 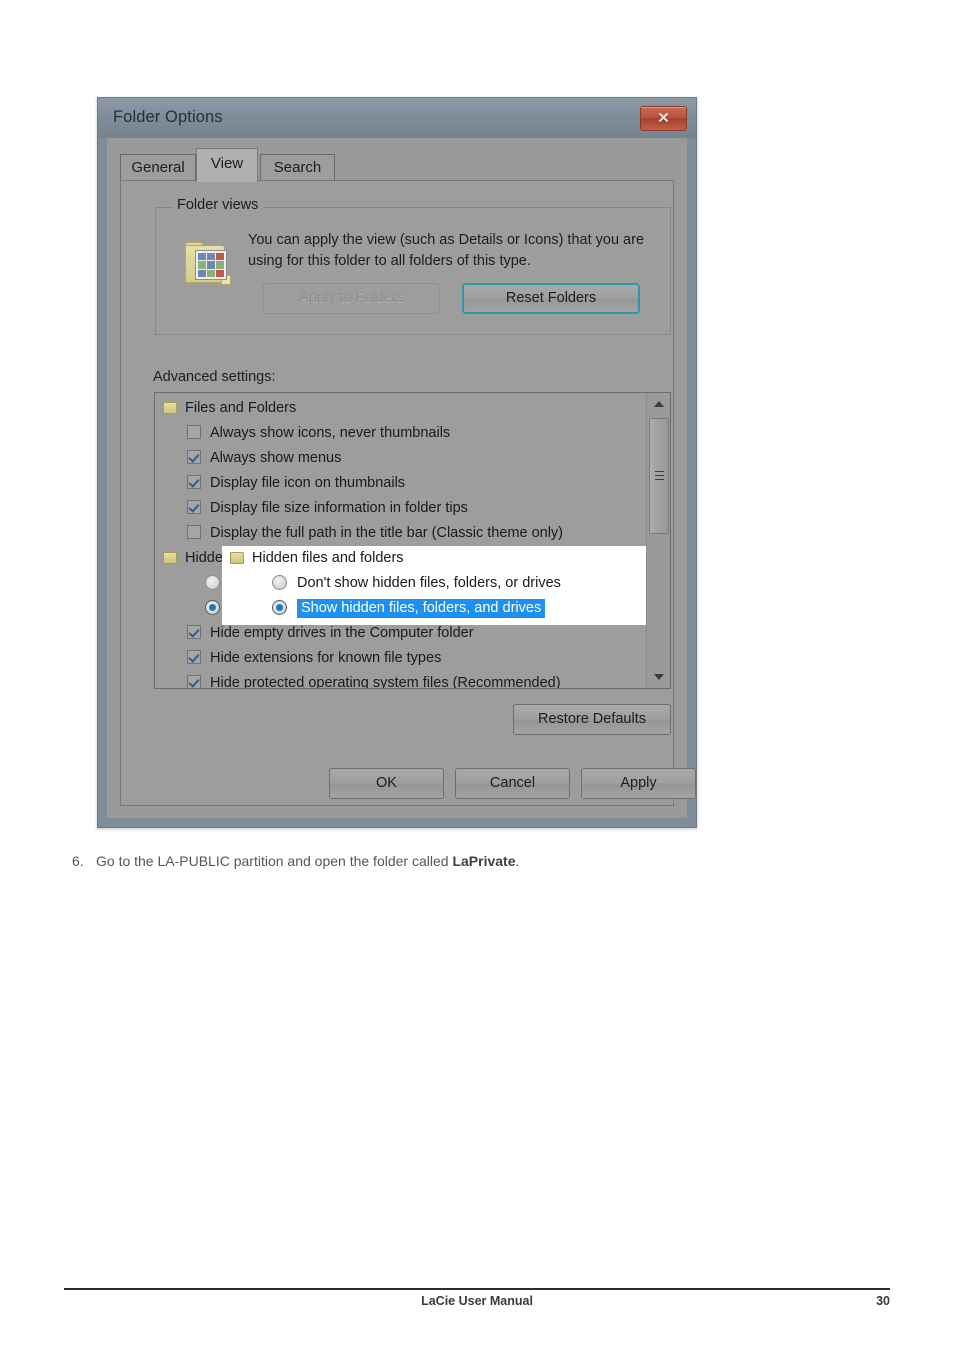 I want to click on tab-search: Search, so click(x=297, y=167).